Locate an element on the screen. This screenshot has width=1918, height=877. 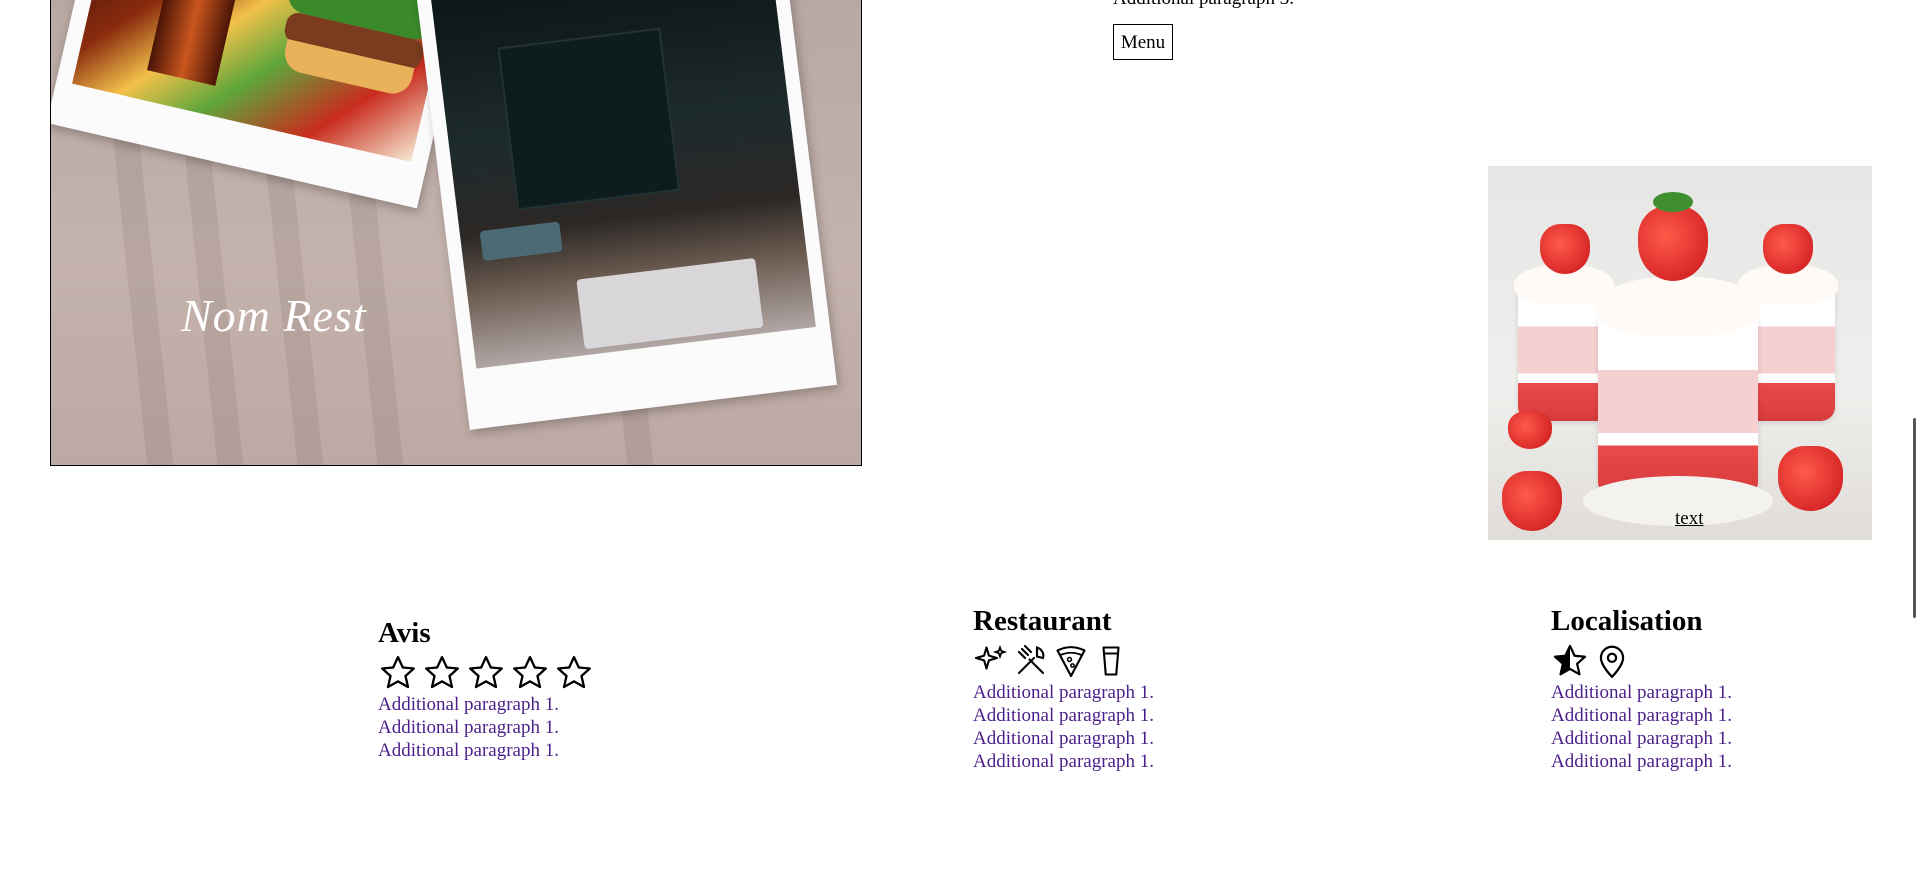
window-shape is located at coordinates (589, 119).